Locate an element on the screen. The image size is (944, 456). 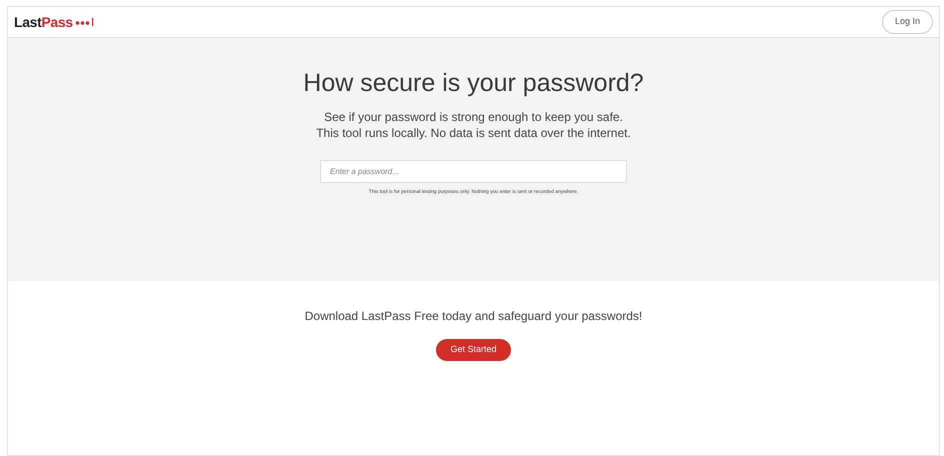
get-started-button: Get Started is located at coordinates (473, 350).